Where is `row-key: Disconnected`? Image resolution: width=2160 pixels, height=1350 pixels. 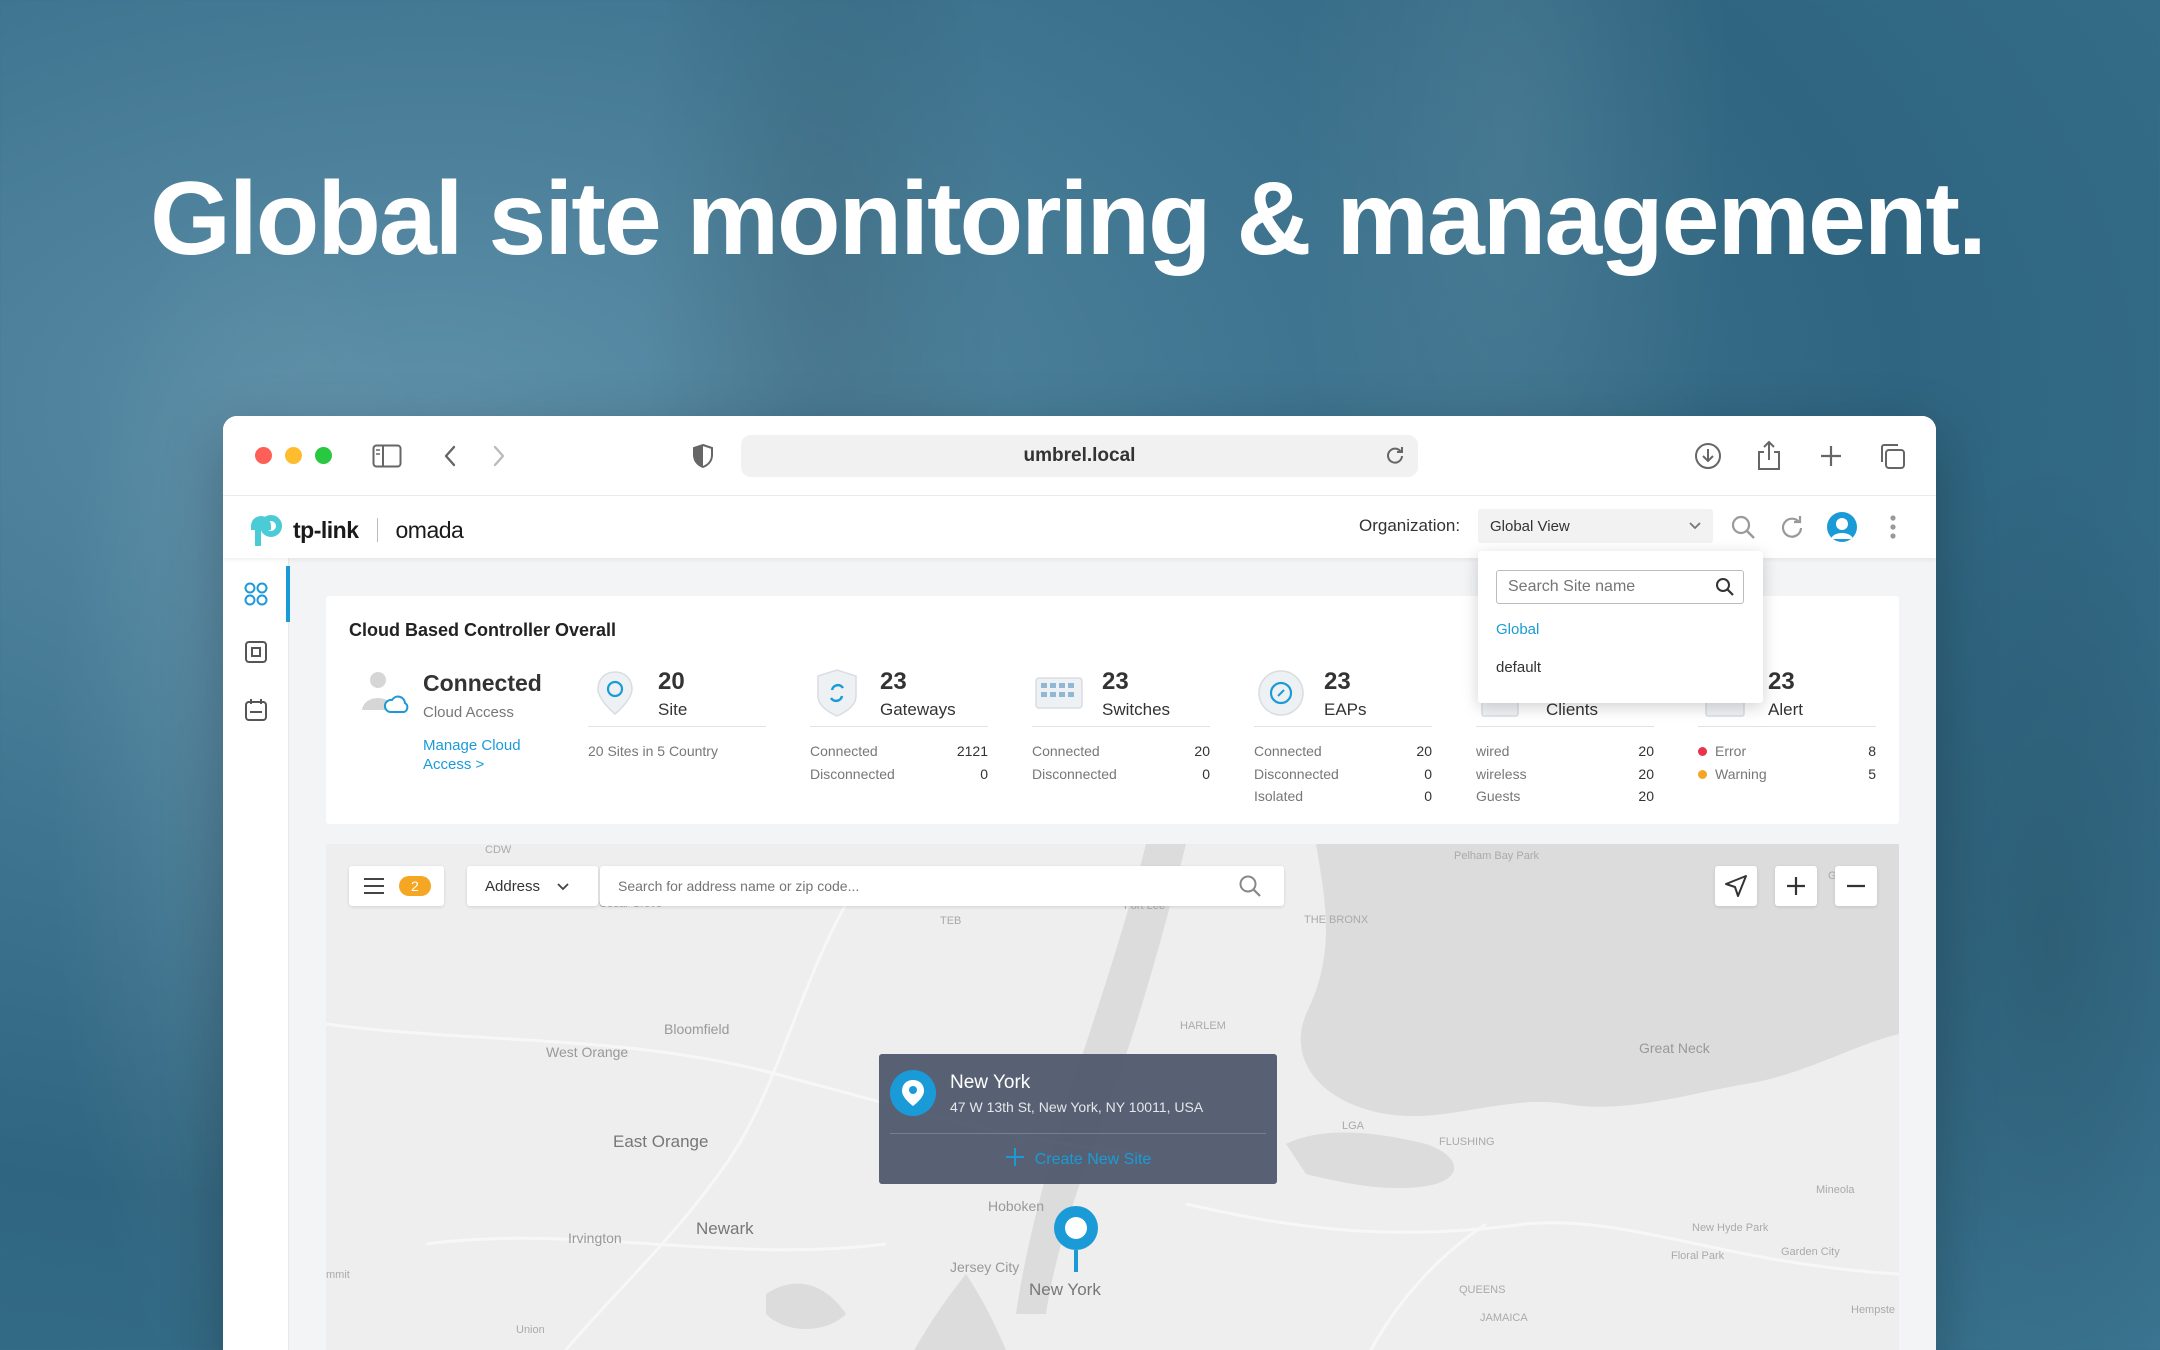
row-key: Disconnected is located at coordinates (1296, 773).